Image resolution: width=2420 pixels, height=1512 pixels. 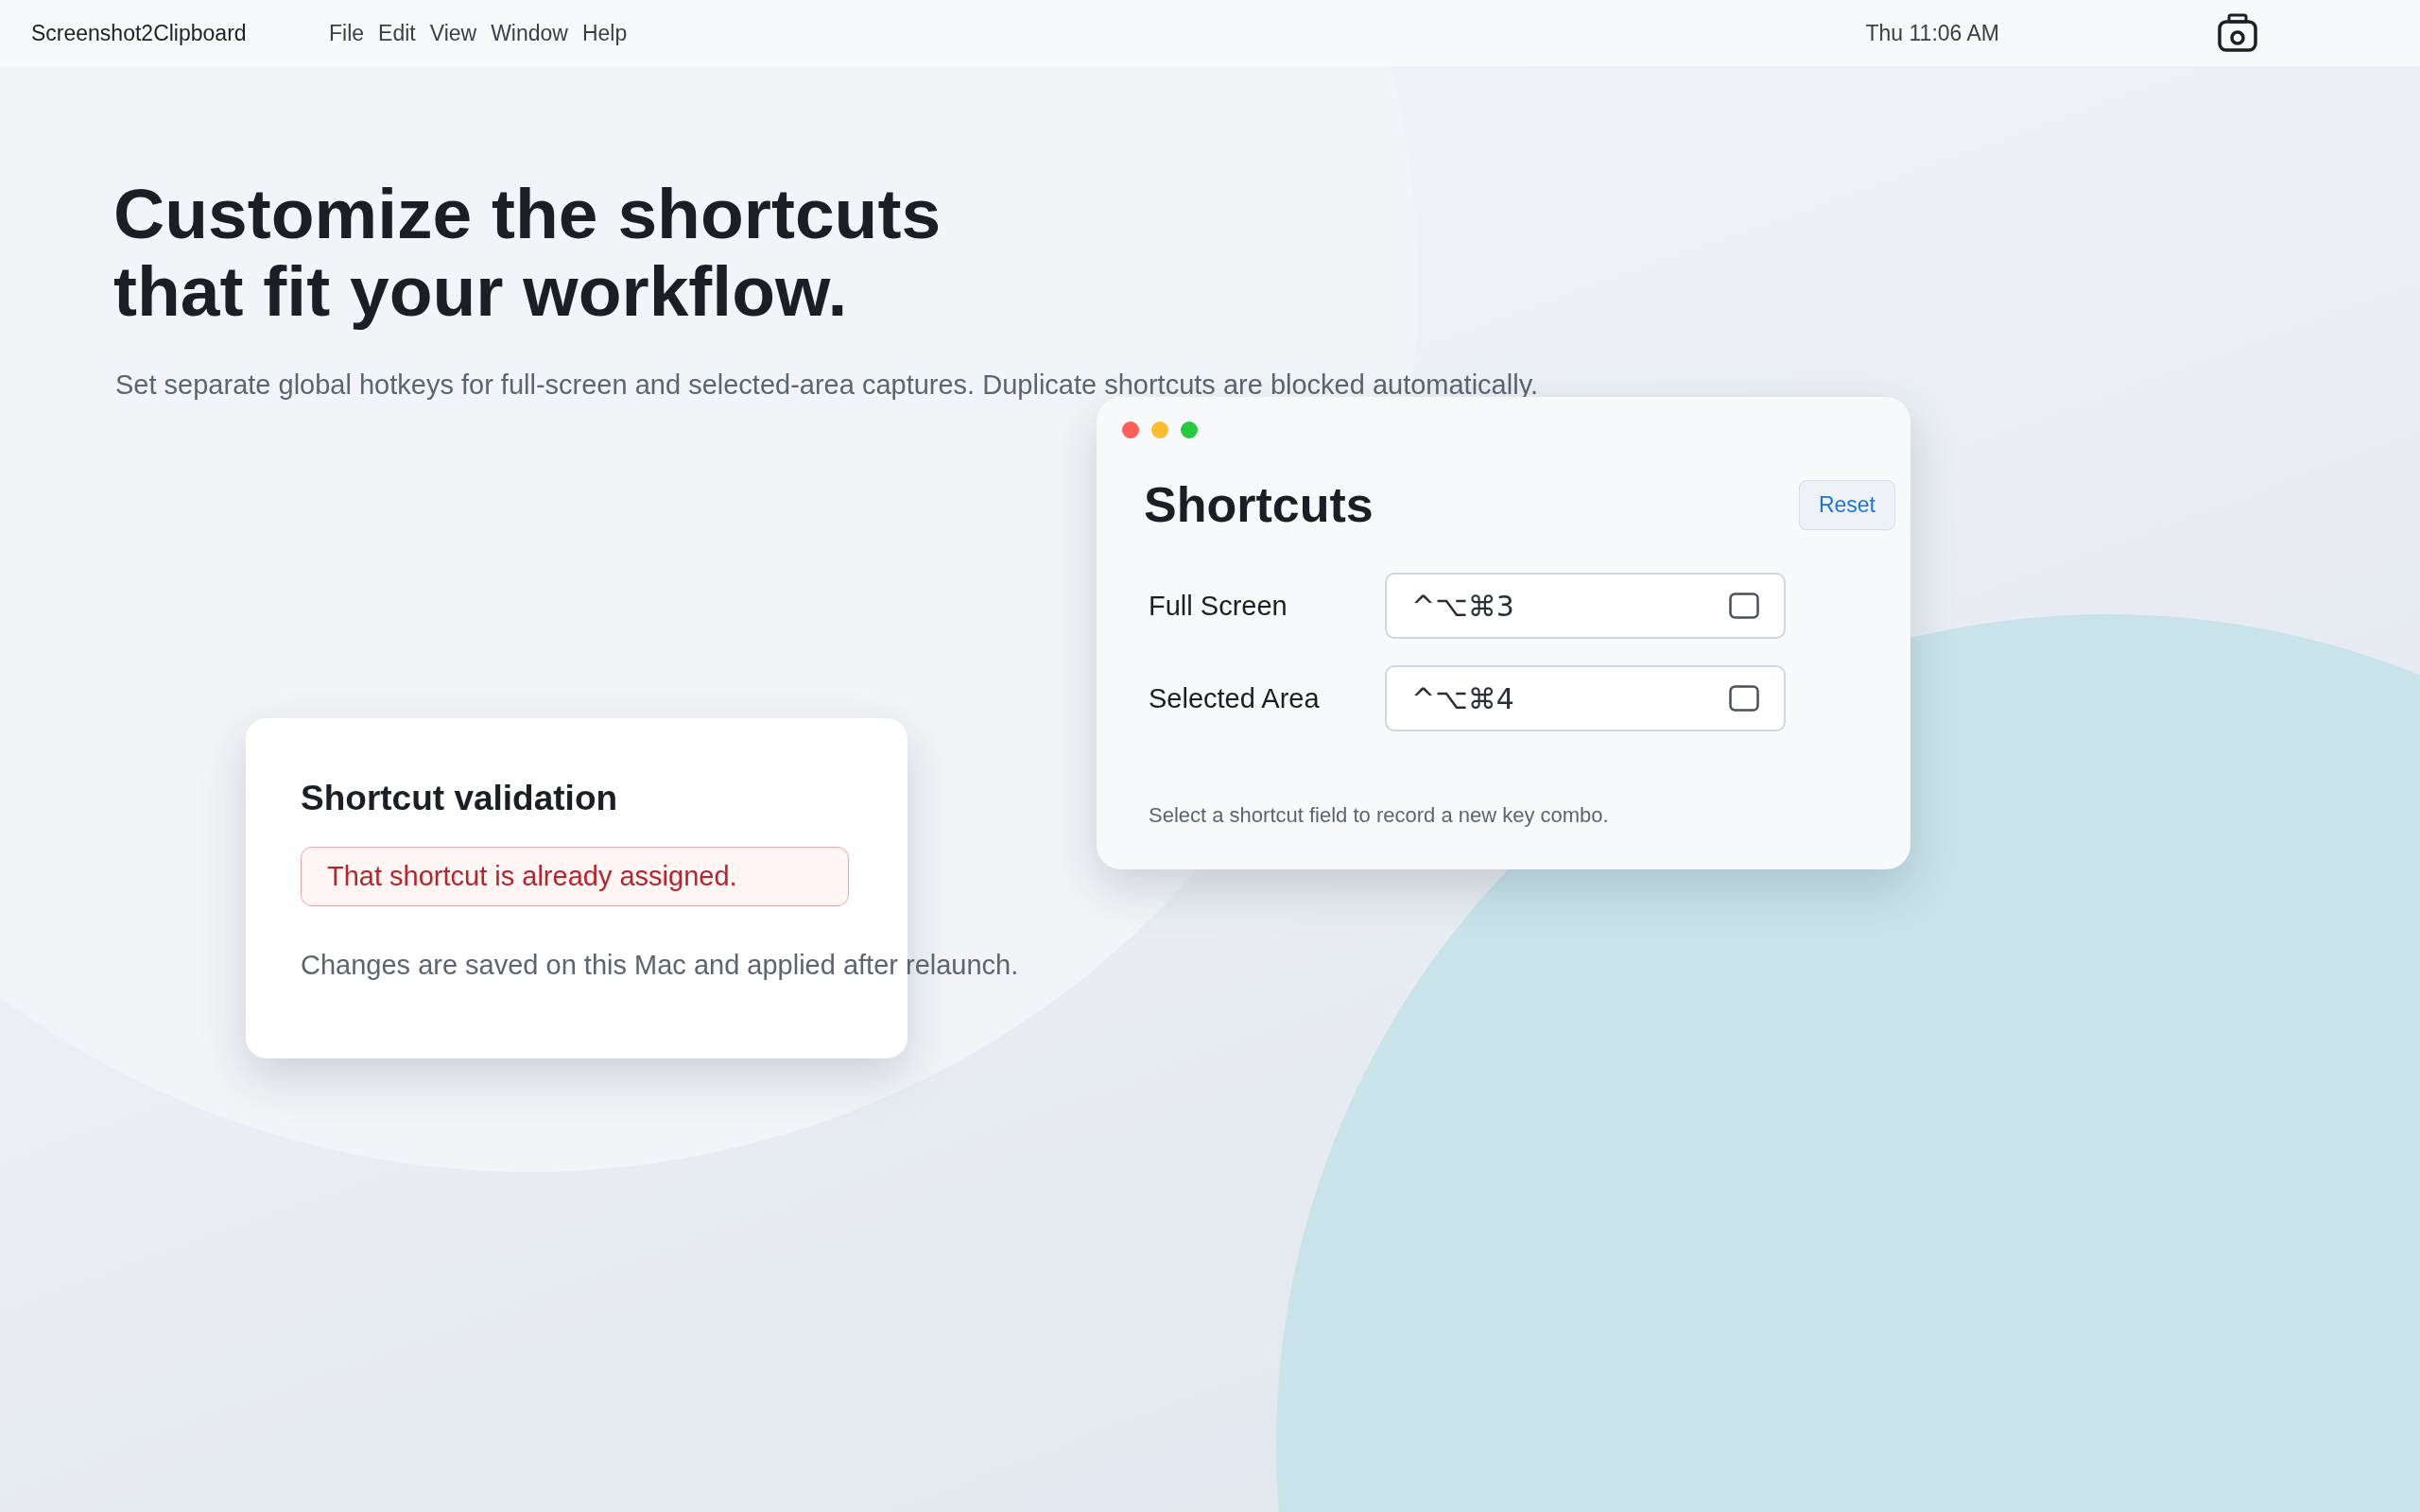 What do you see at coordinates (529, 33) in the screenshot?
I see `menu-item: Window` at bounding box center [529, 33].